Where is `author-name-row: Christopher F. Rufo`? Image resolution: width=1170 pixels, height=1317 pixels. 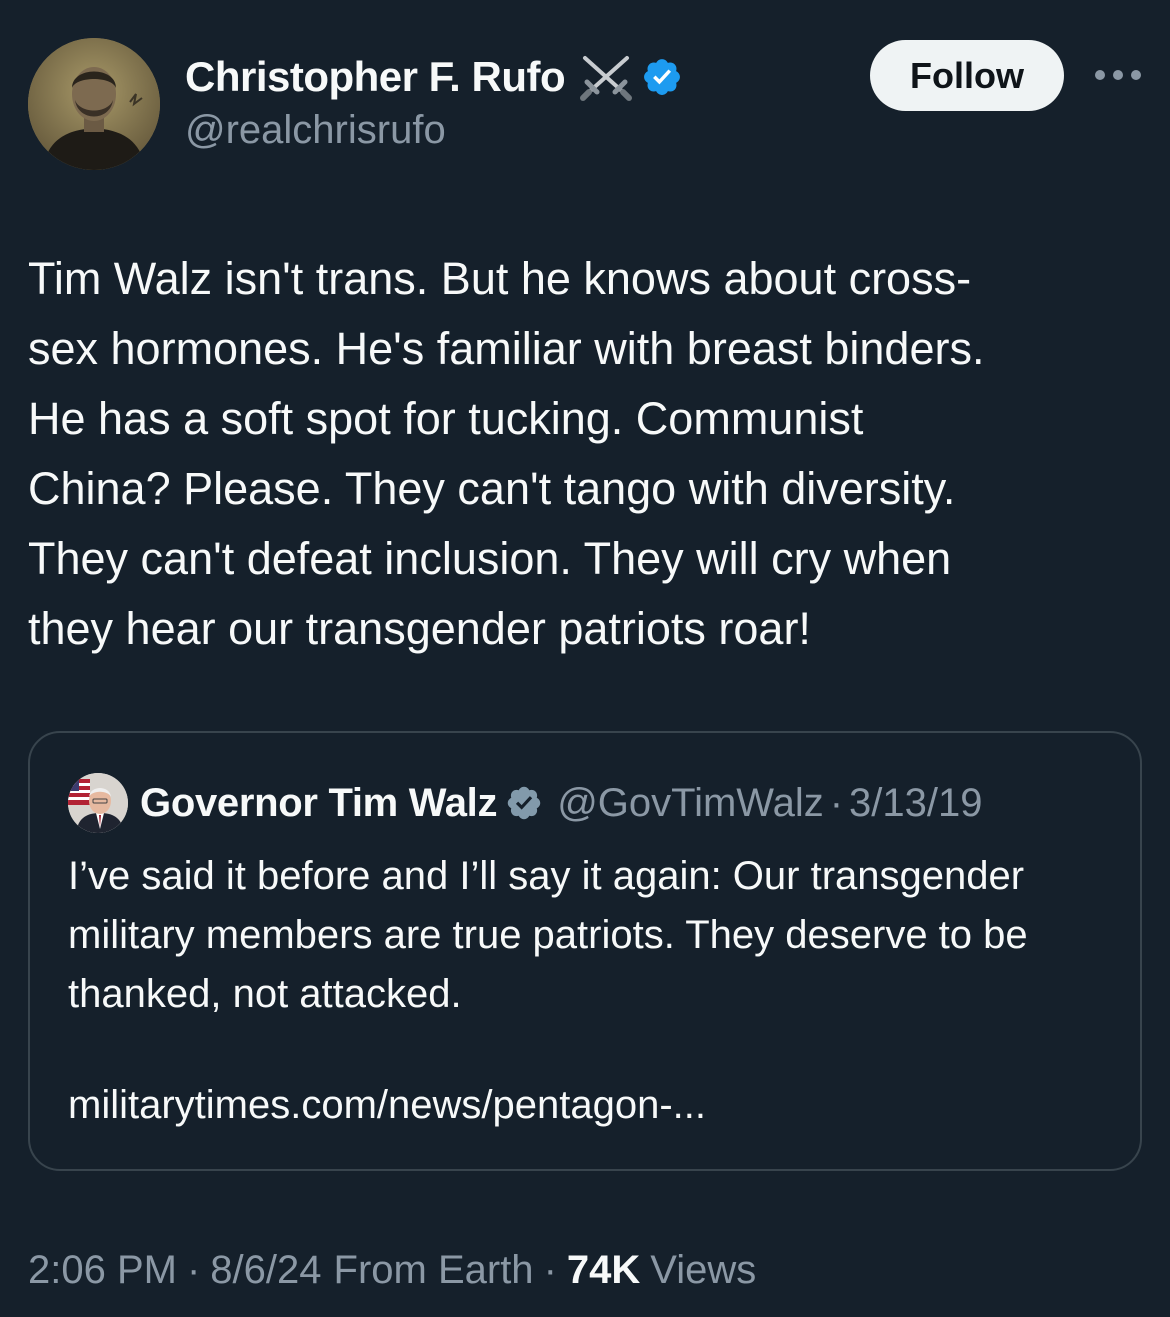 author-name-row: Christopher F. Rufo is located at coordinates (434, 77).